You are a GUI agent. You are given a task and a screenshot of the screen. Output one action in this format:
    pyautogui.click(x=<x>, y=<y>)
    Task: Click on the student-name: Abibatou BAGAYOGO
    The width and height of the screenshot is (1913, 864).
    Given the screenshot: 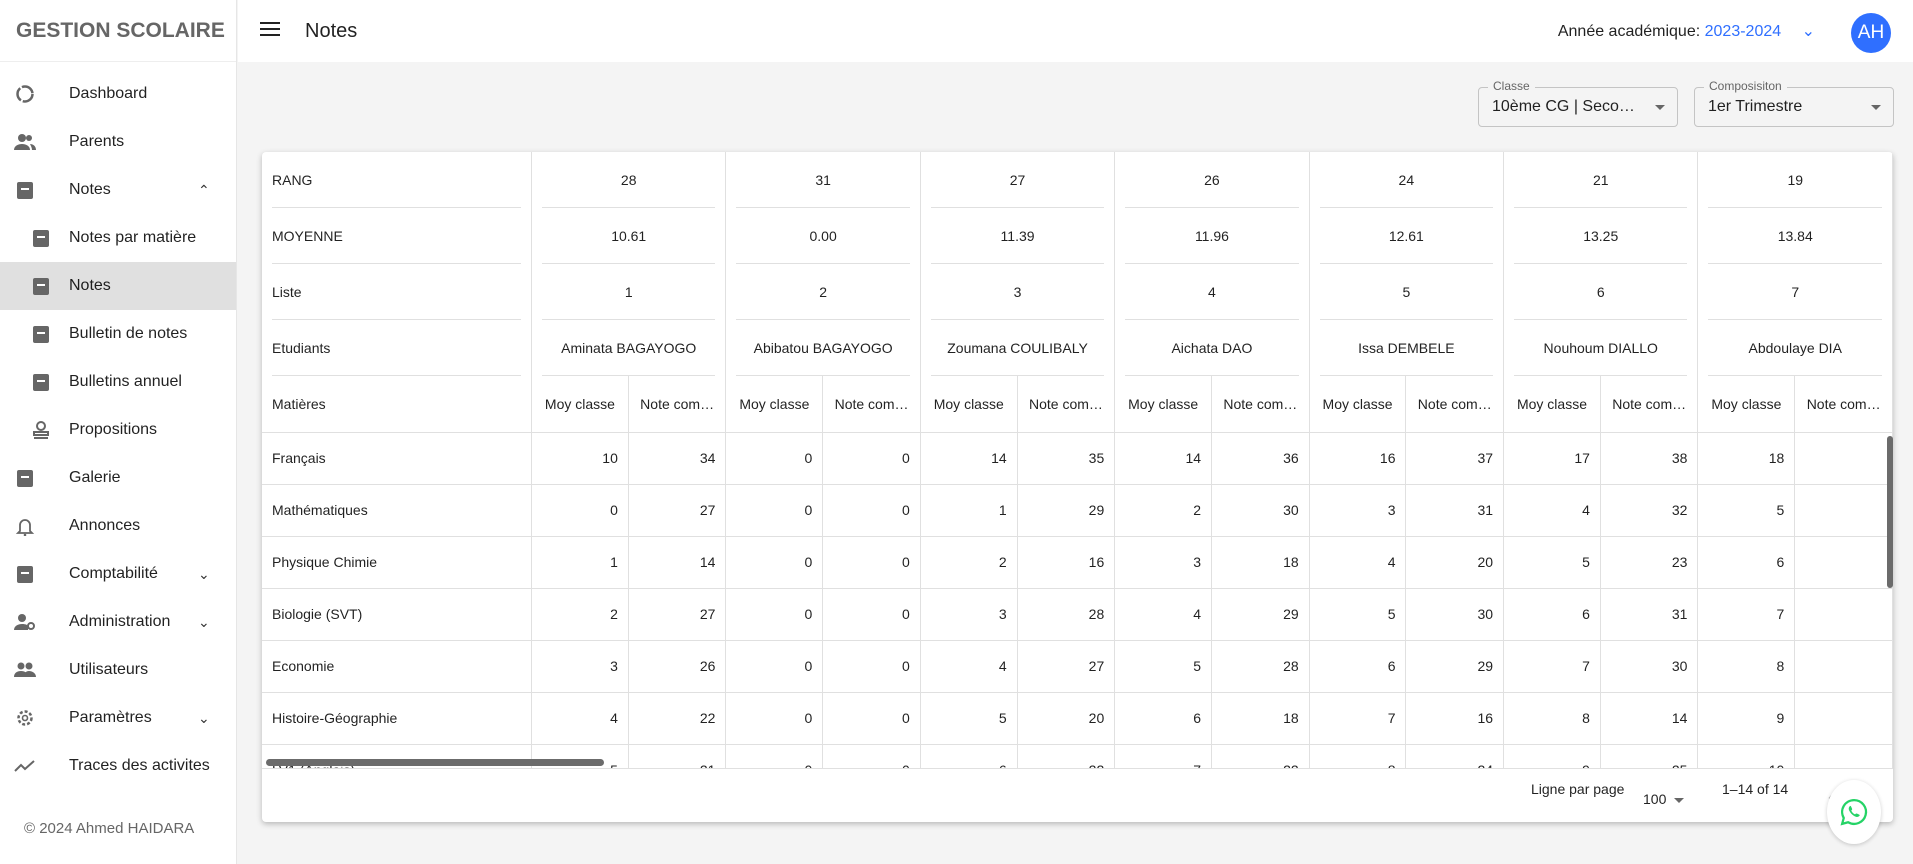 What is the action you would take?
    pyautogui.click(x=823, y=348)
    